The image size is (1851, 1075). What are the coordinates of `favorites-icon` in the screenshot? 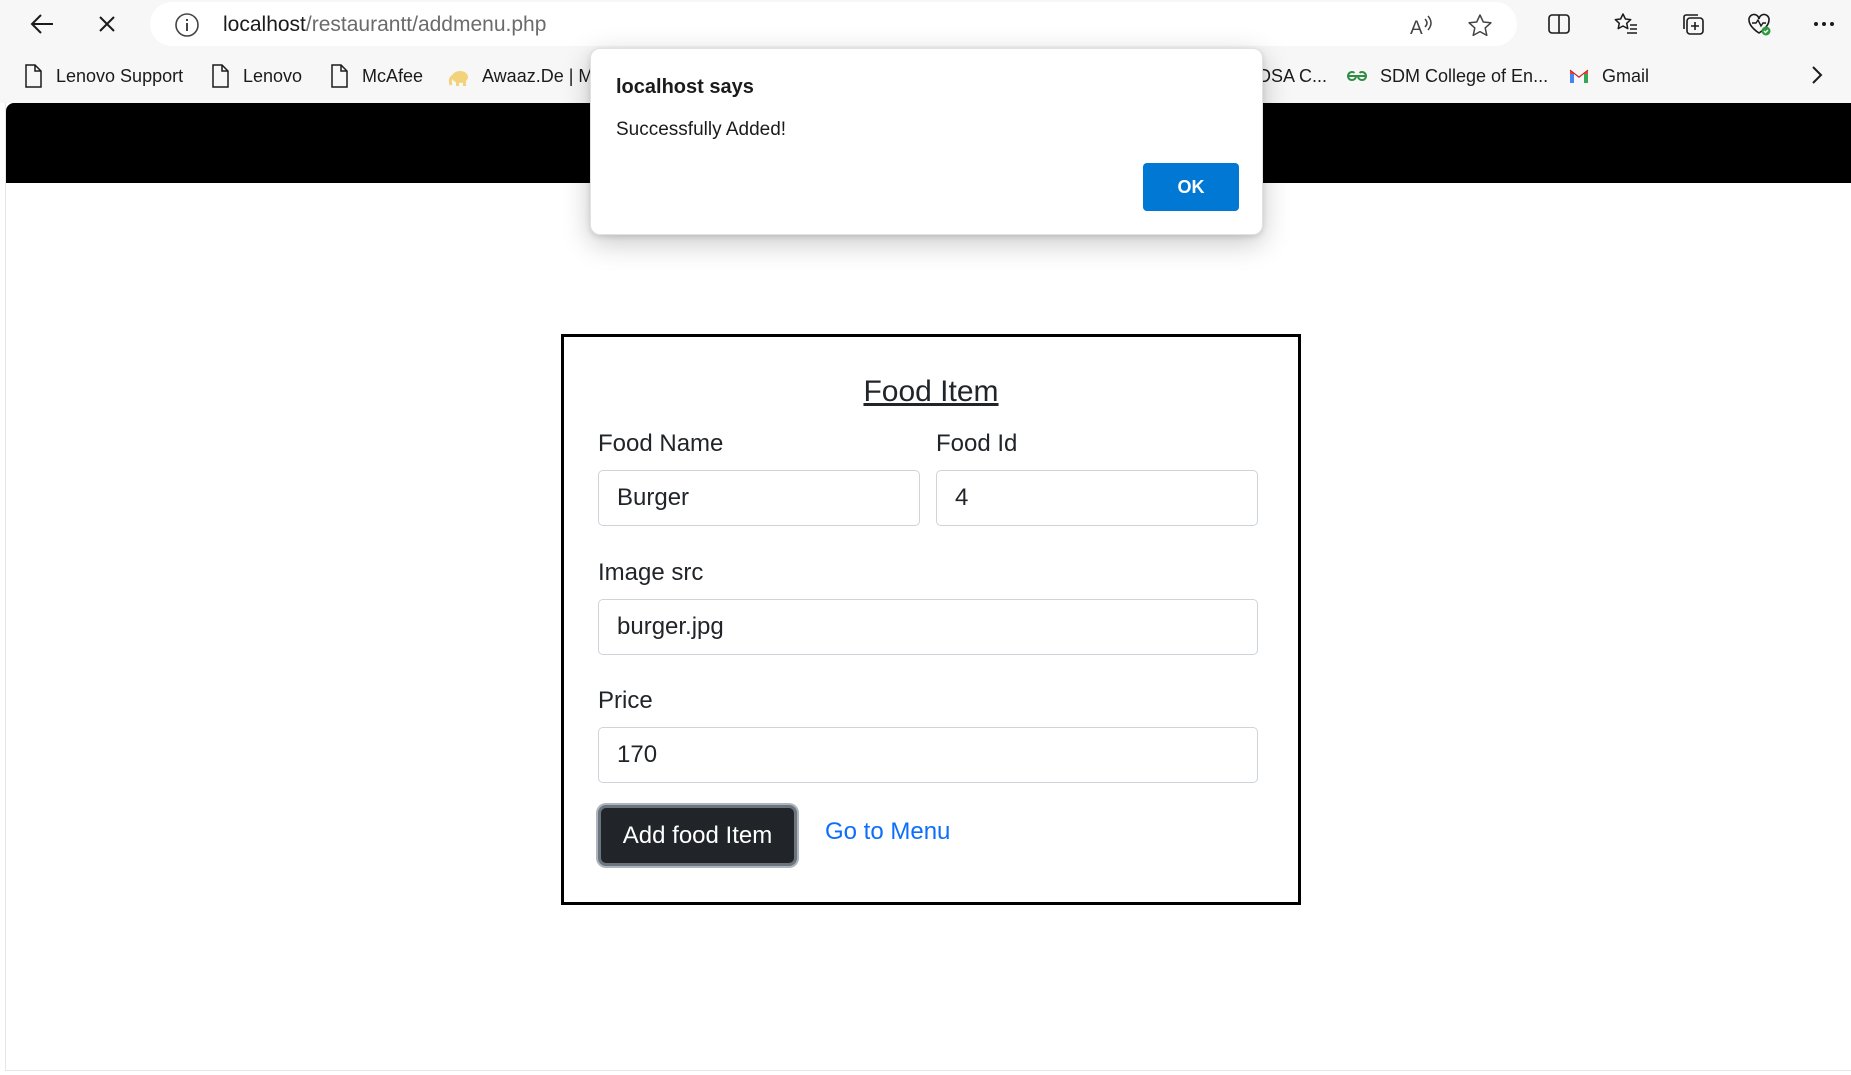 It's located at (1626, 24).